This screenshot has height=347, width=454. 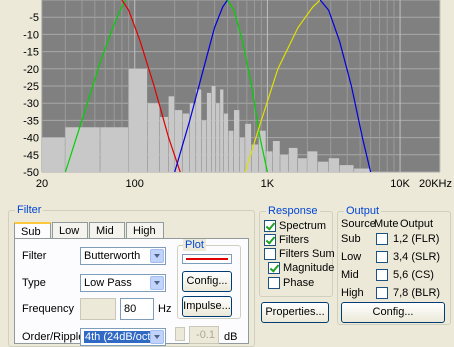 I want to click on response-checkbox-magnitude, so click(x=274, y=268).